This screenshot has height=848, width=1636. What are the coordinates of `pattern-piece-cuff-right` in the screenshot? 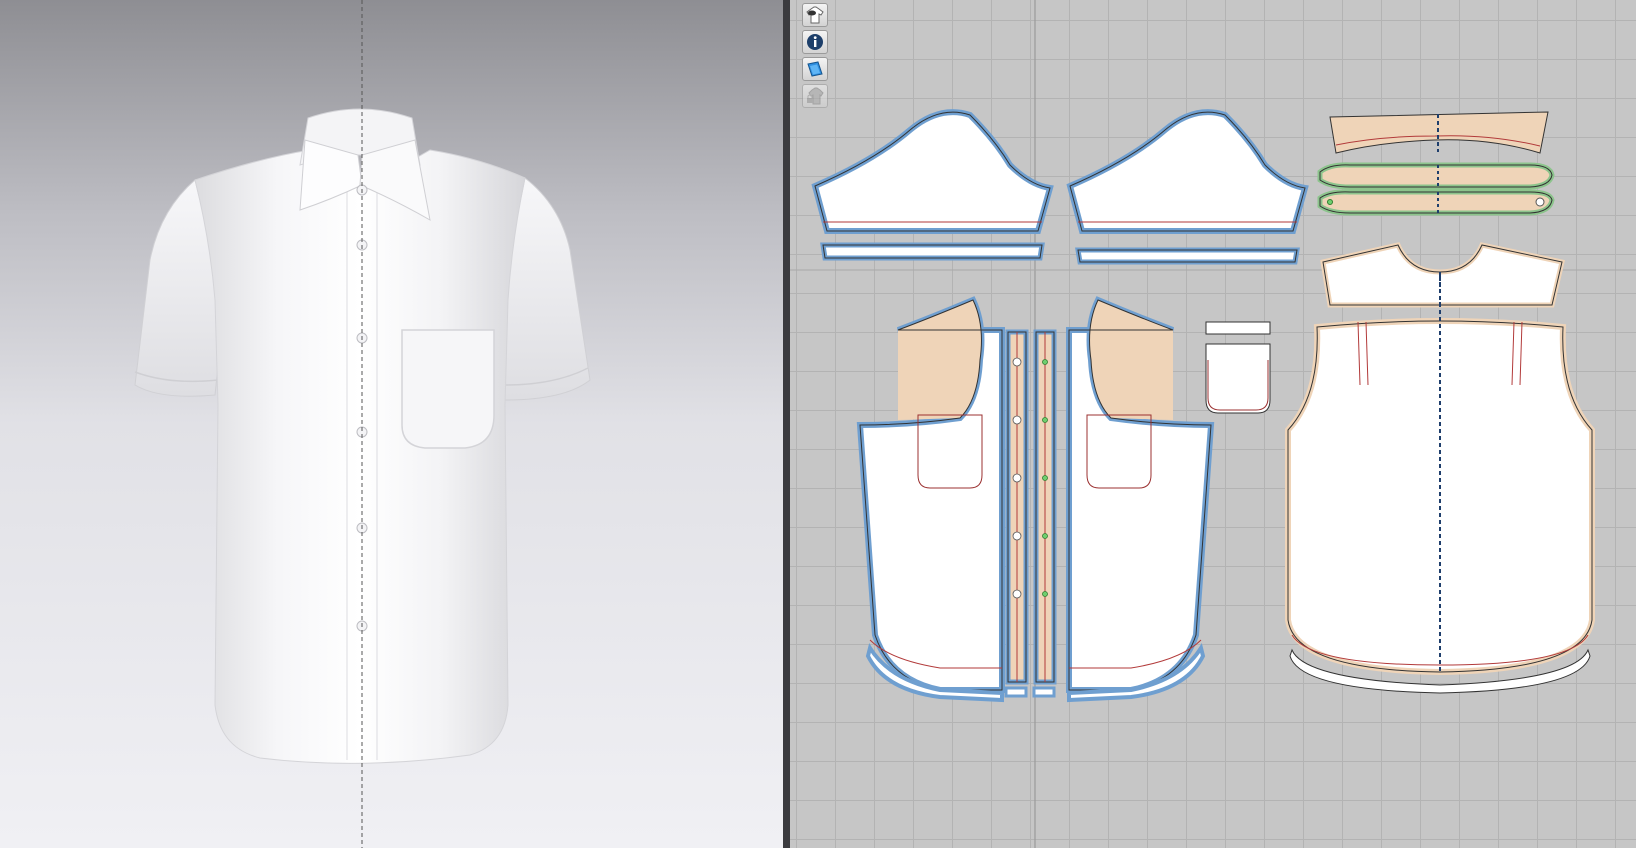 It's located at (1187, 256).